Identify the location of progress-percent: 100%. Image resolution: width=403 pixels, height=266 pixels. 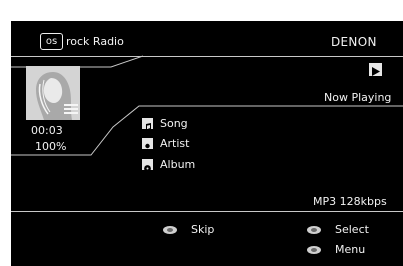
(51, 146).